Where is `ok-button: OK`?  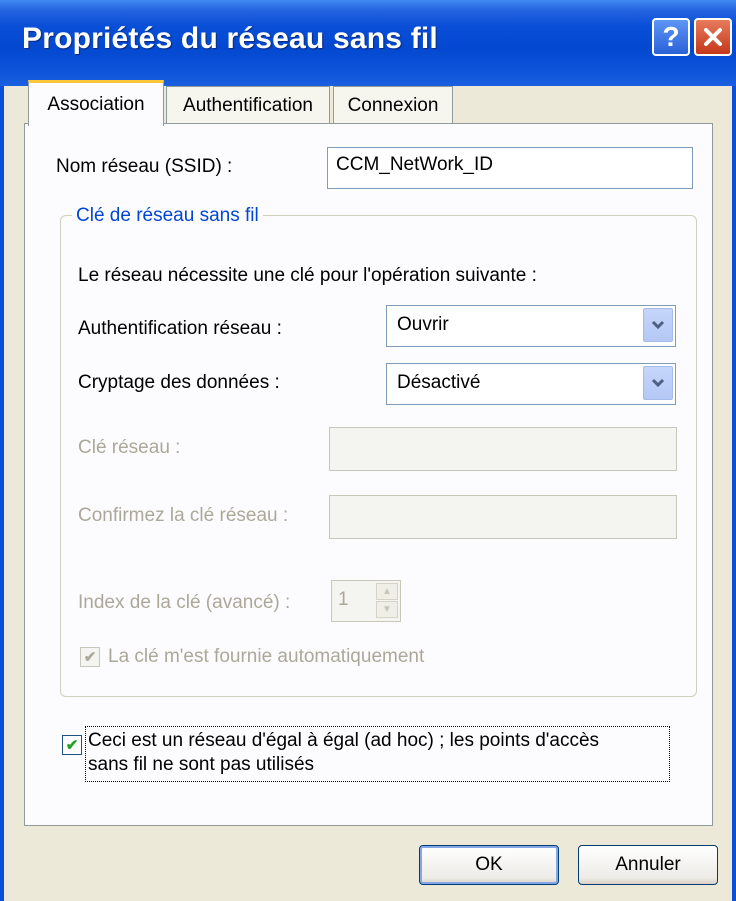 ok-button: OK is located at coordinates (489, 865).